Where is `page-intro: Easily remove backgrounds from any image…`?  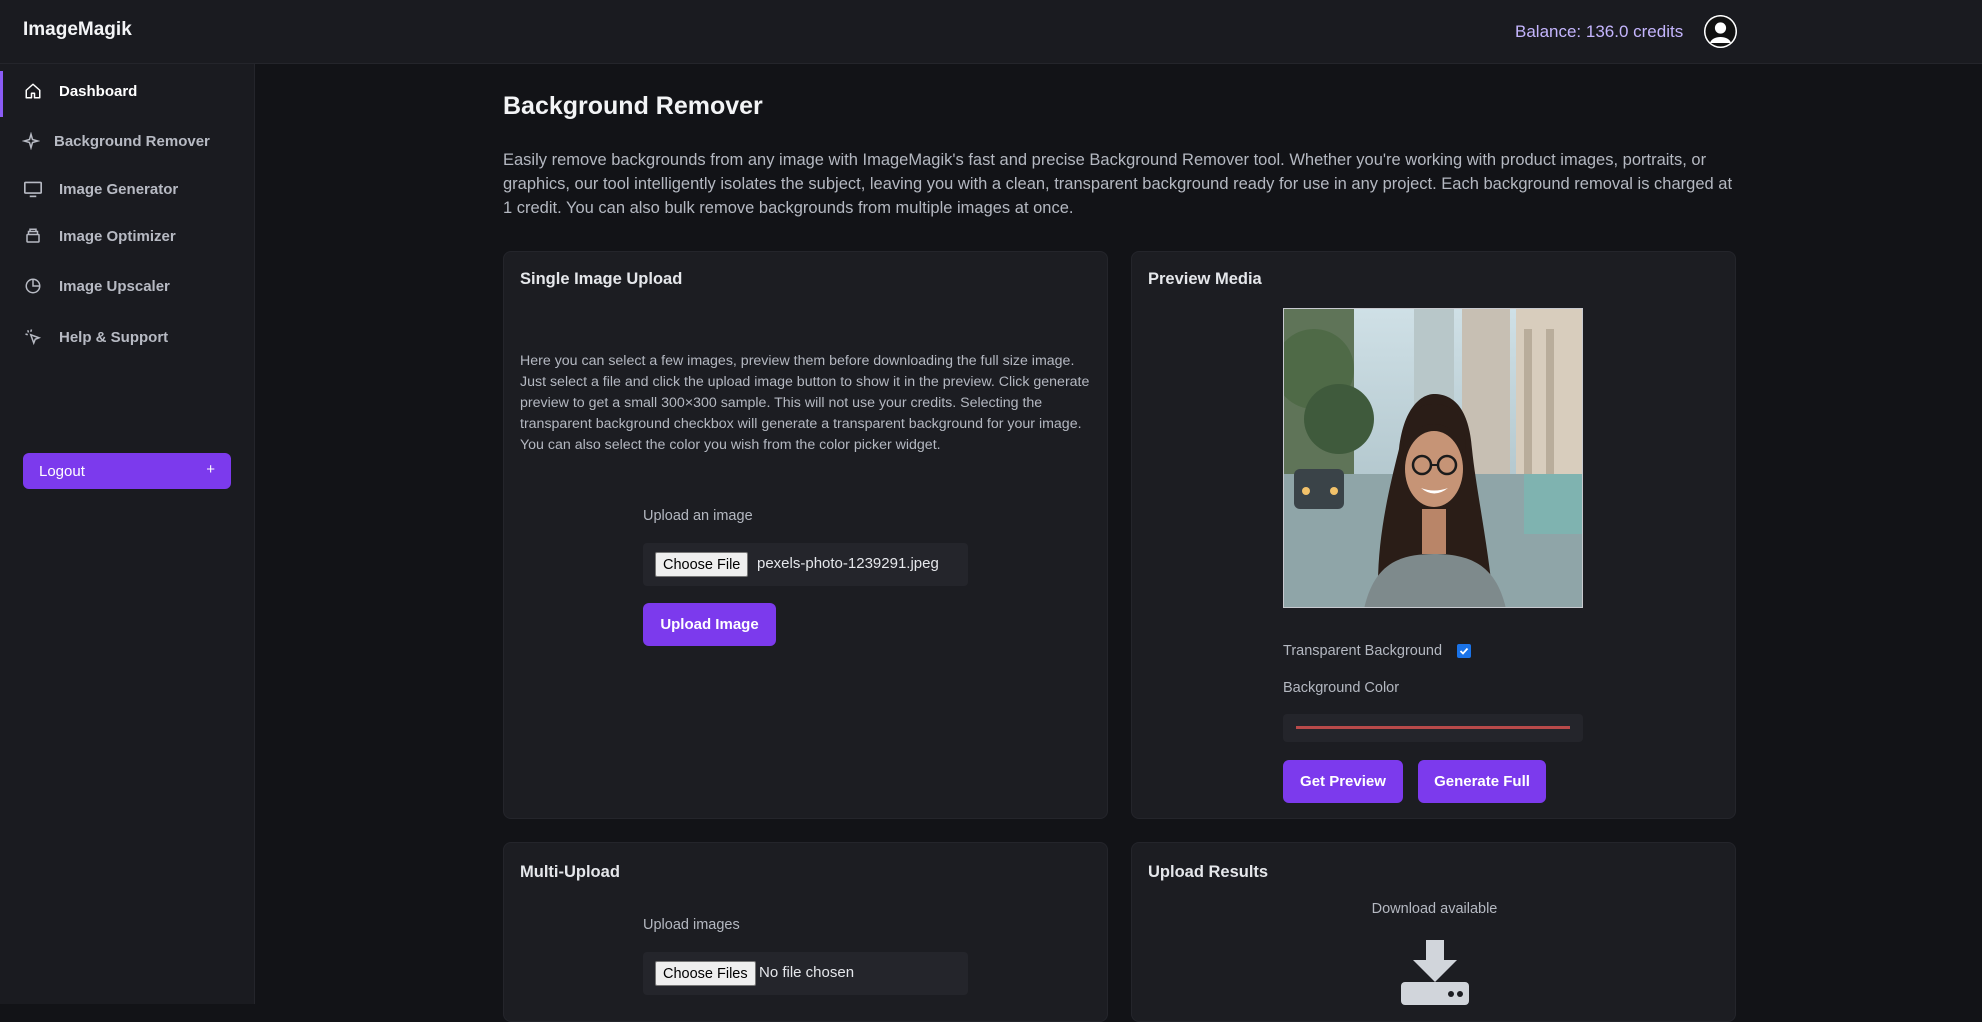 page-intro: Easily remove backgrounds from any image… is located at coordinates (1118, 184).